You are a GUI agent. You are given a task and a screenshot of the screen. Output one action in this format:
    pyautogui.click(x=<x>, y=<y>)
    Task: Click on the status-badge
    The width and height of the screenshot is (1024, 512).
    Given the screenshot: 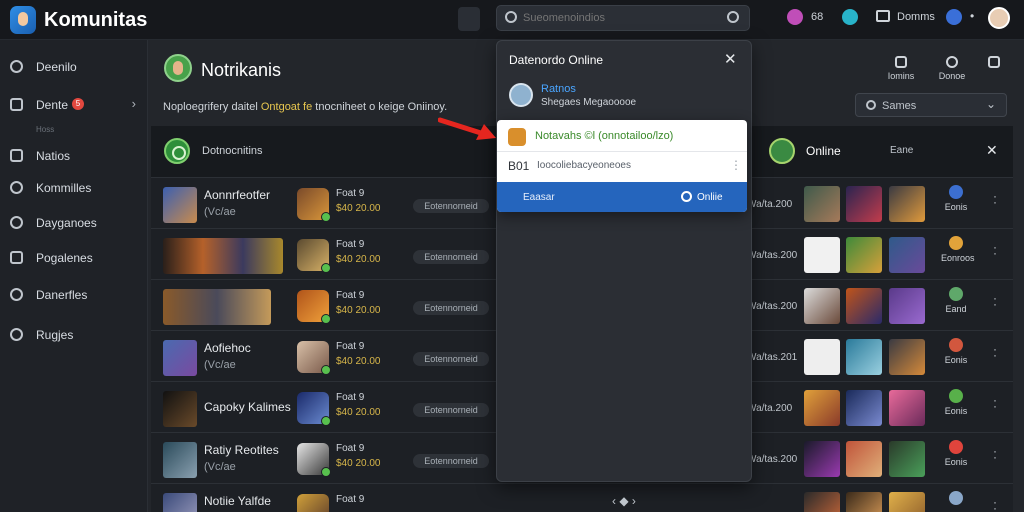 What is the action you would take?
    pyautogui.click(x=956, y=499)
    